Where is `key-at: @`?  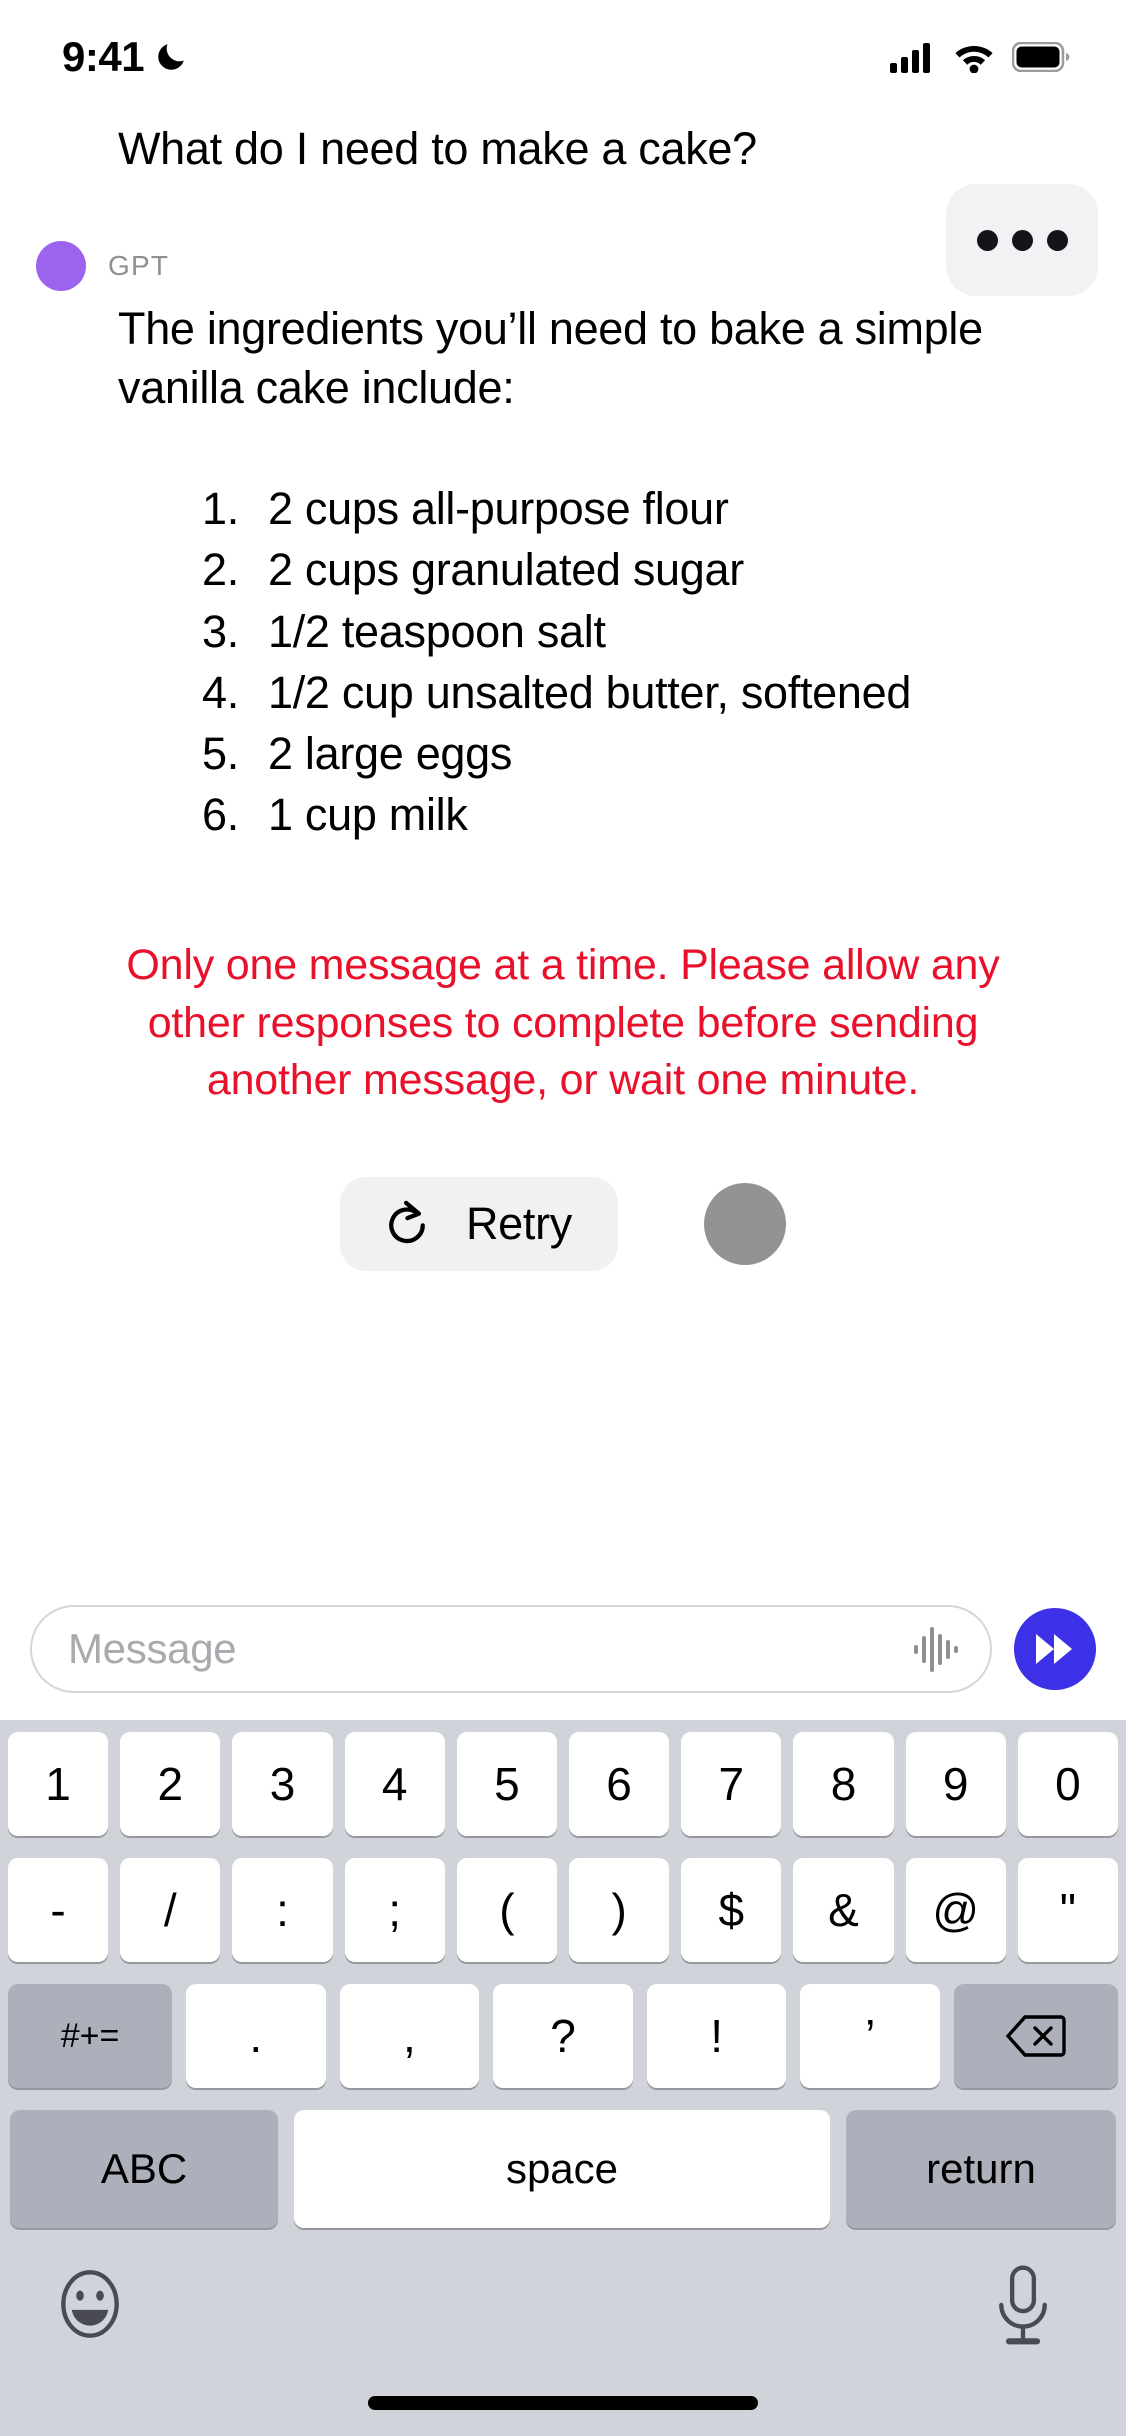
key-at: @ is located at coordinates (955, 1910).